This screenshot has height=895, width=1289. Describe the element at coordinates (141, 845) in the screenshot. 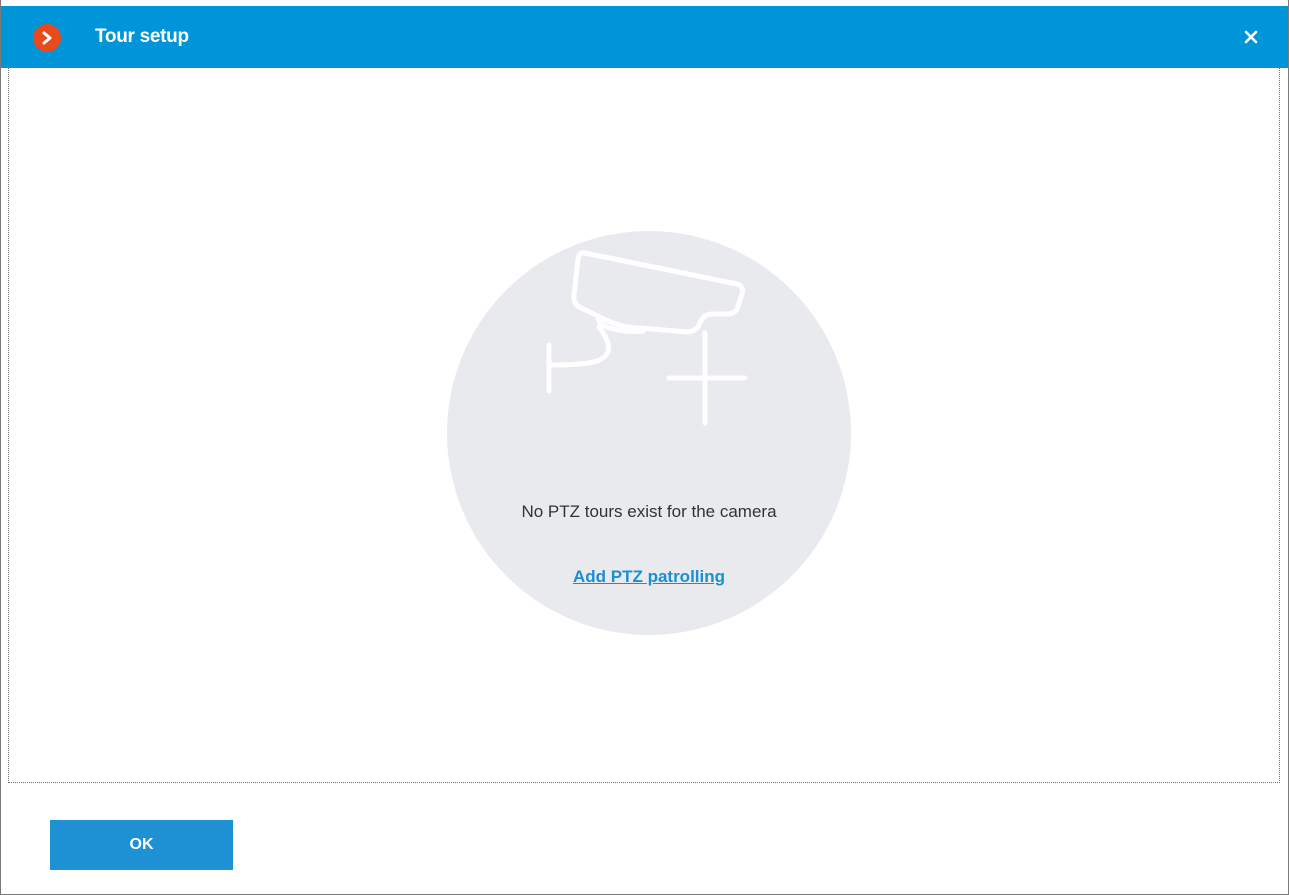

I see `ok-button: OK` at that location.